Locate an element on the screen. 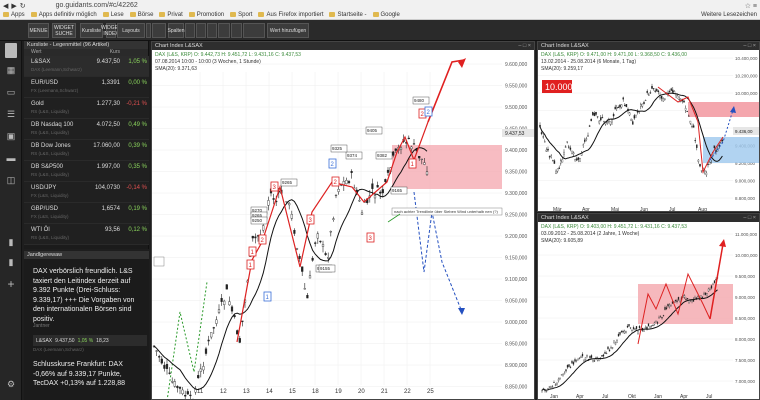  layers-icon: ◫ is located at coordinates (11, 180).